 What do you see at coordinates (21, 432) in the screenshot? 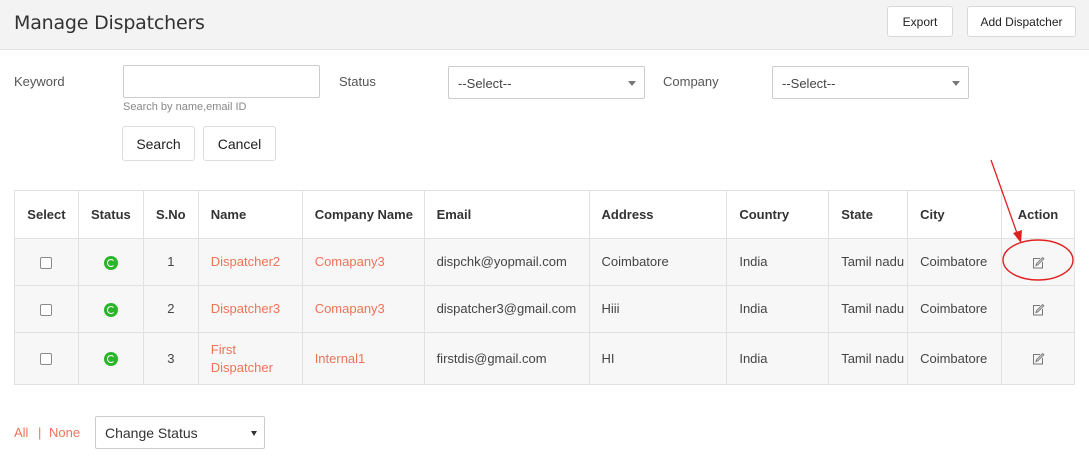
I see `select-all-link: All` at bounding box center [21, 432].